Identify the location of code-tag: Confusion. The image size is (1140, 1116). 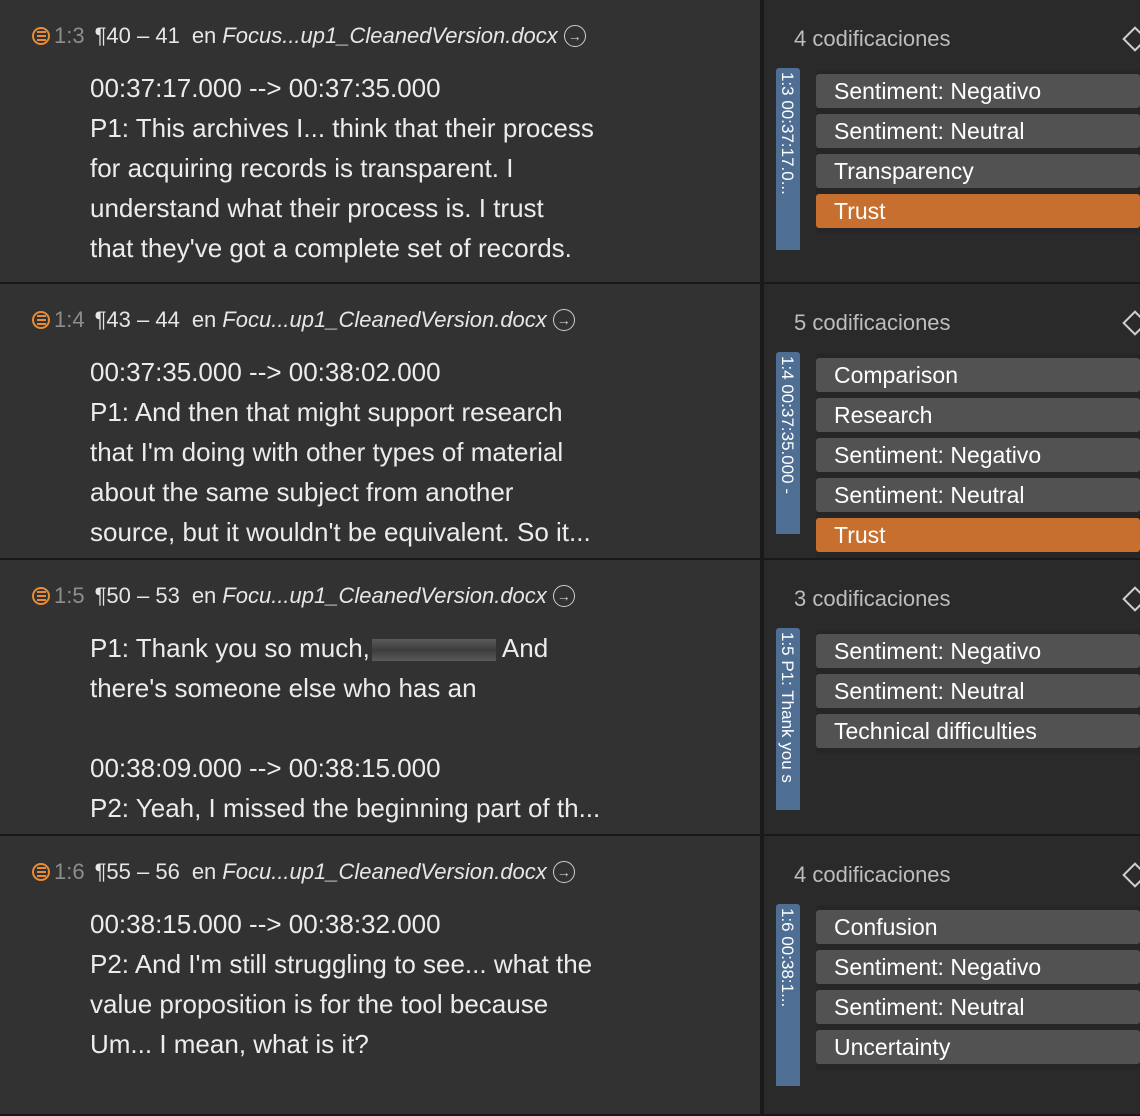
(978, 927).